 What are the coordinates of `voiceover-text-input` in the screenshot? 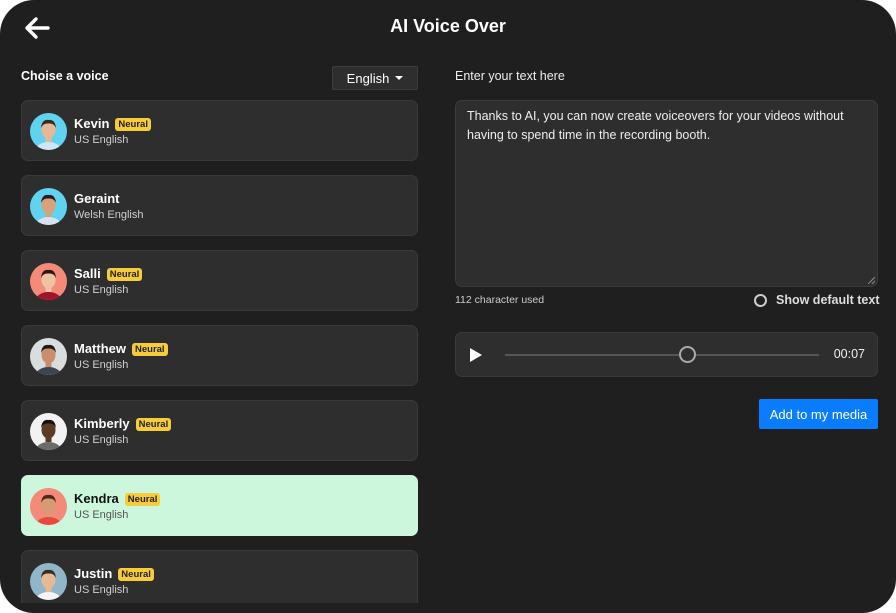 It's located at (666, 193).